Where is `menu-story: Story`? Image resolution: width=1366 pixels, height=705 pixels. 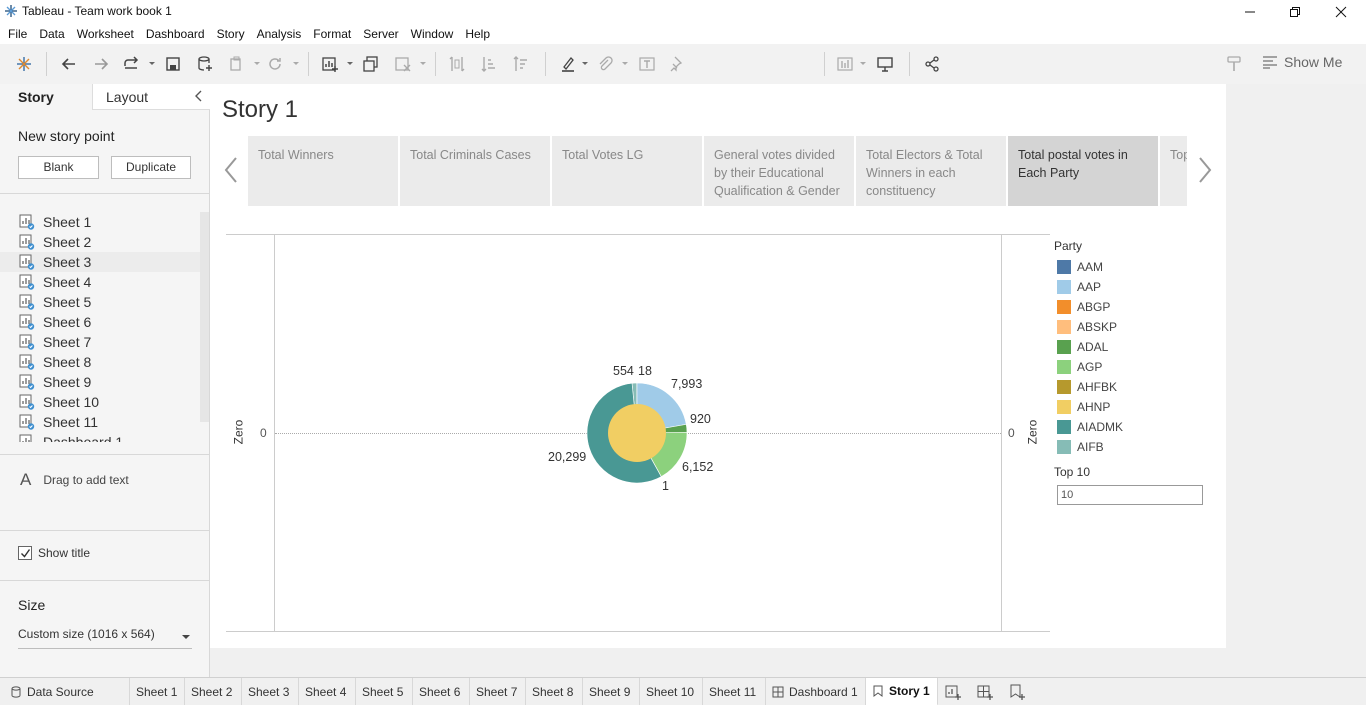 menu-story: Story is located at coordinates (233, 34).